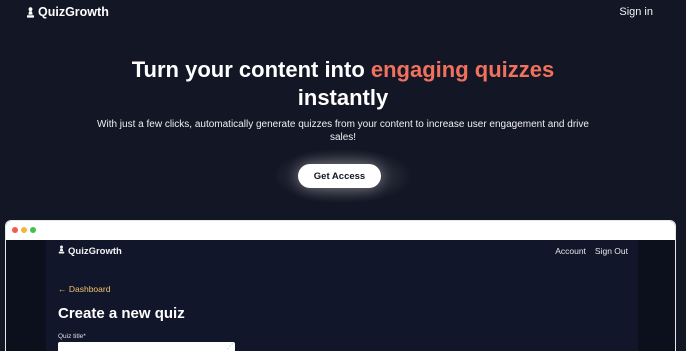  I want to click on hero-title-part2: instantly, so click(343, 97).